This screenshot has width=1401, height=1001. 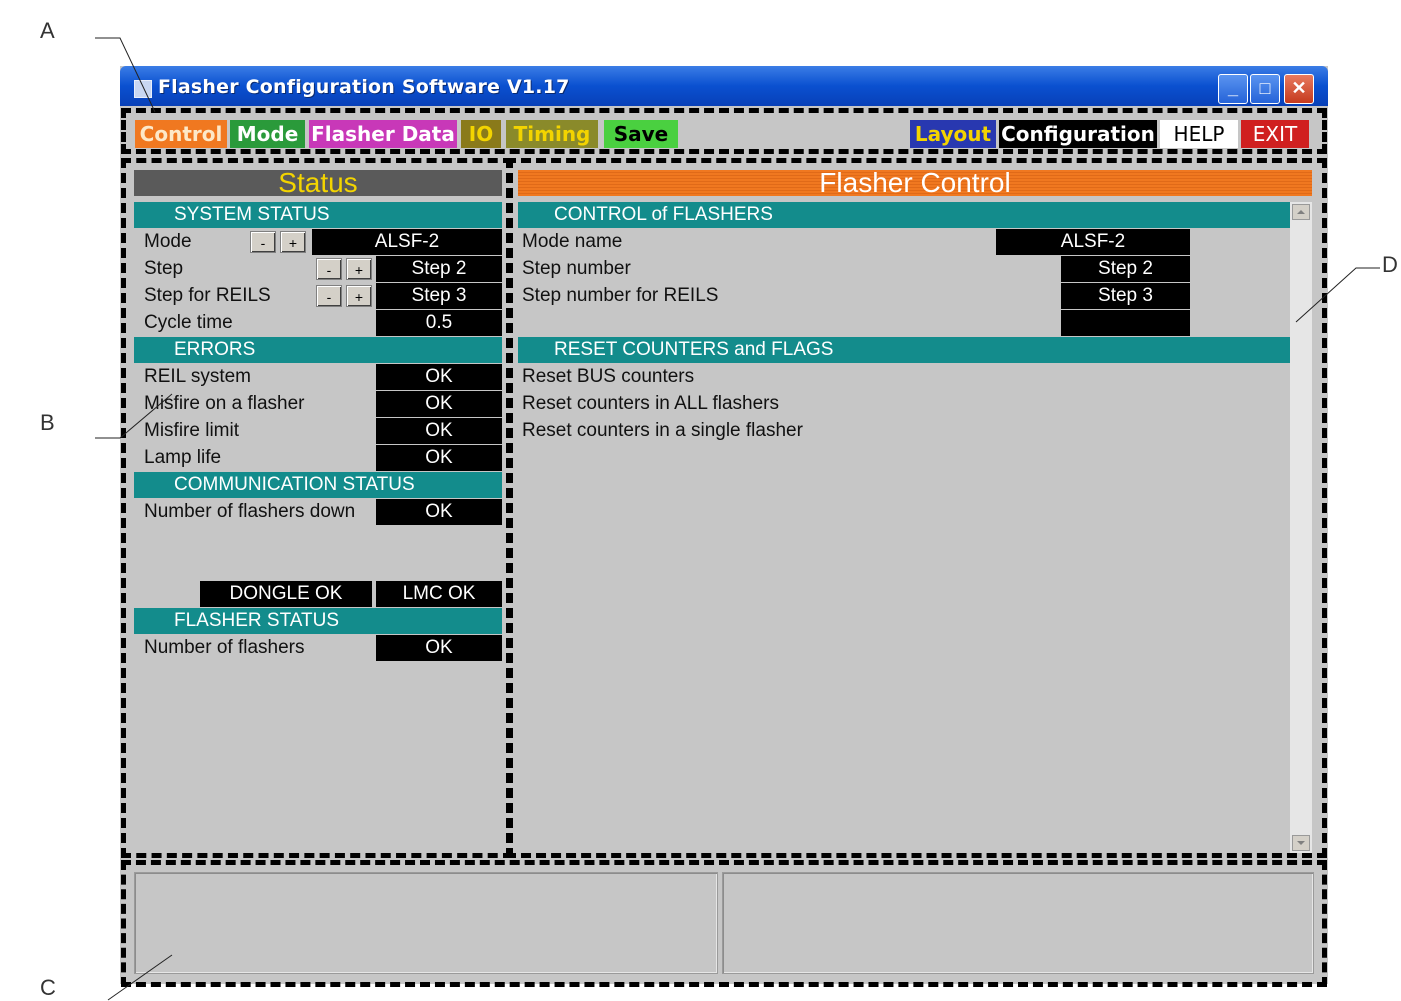 What do you see at coordinates (724, 923) in the screenshot?
I see `bottom-region-outline` at bounding box center [724, 923].